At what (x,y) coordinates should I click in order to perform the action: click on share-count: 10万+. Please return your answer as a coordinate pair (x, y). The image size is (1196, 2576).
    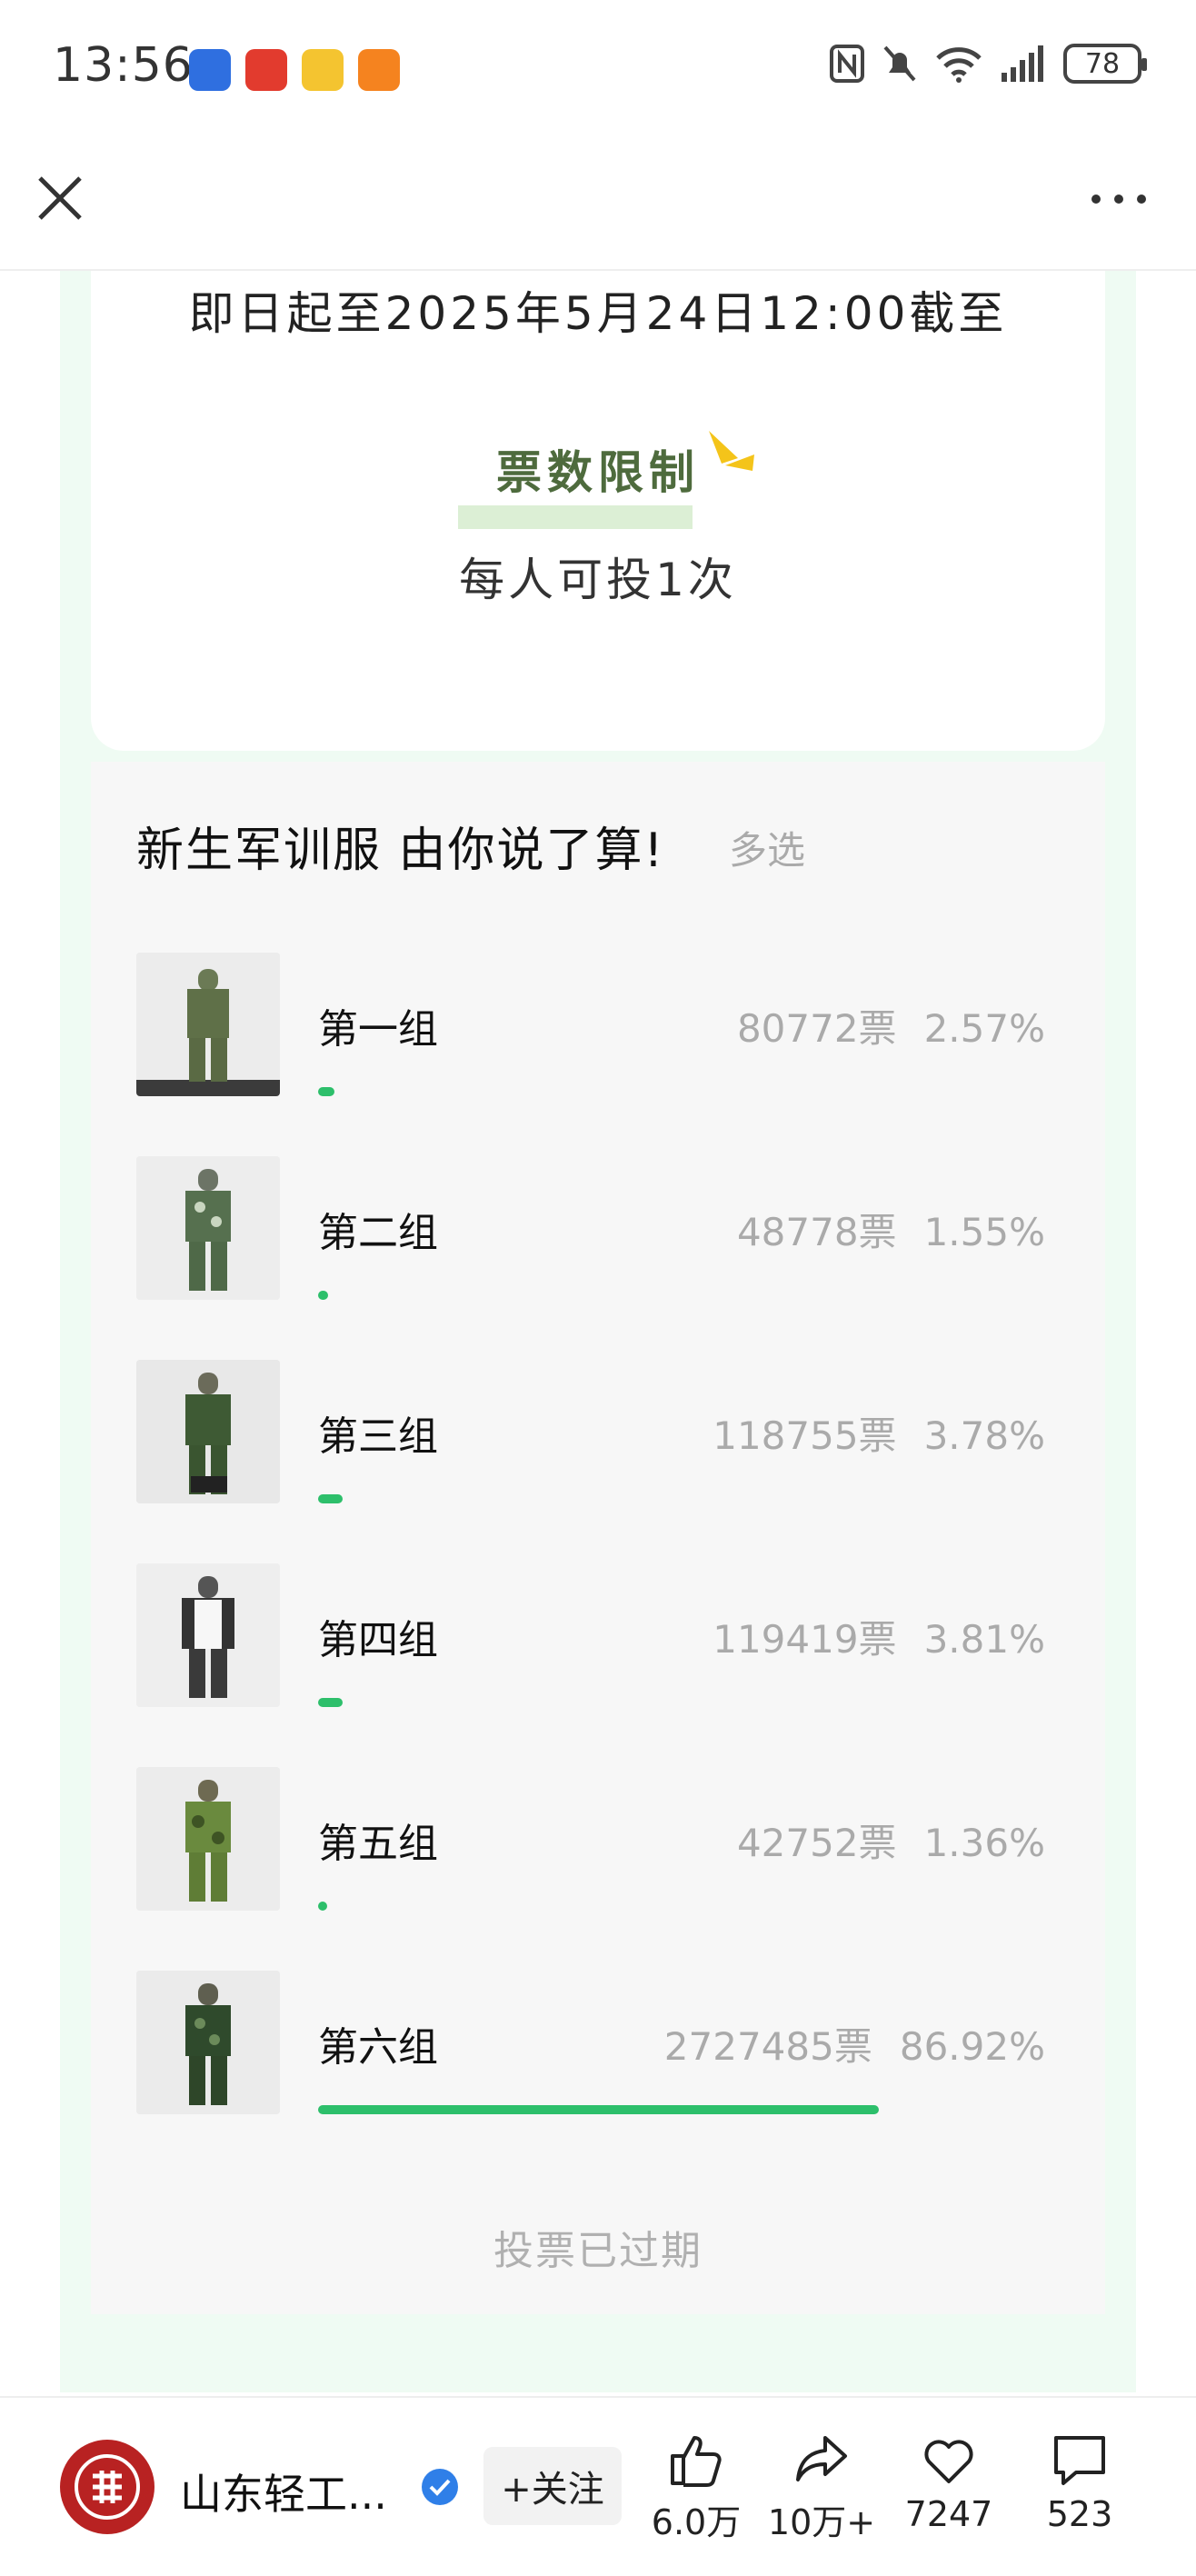
    Looking at the image, I should click on (821, 2522).